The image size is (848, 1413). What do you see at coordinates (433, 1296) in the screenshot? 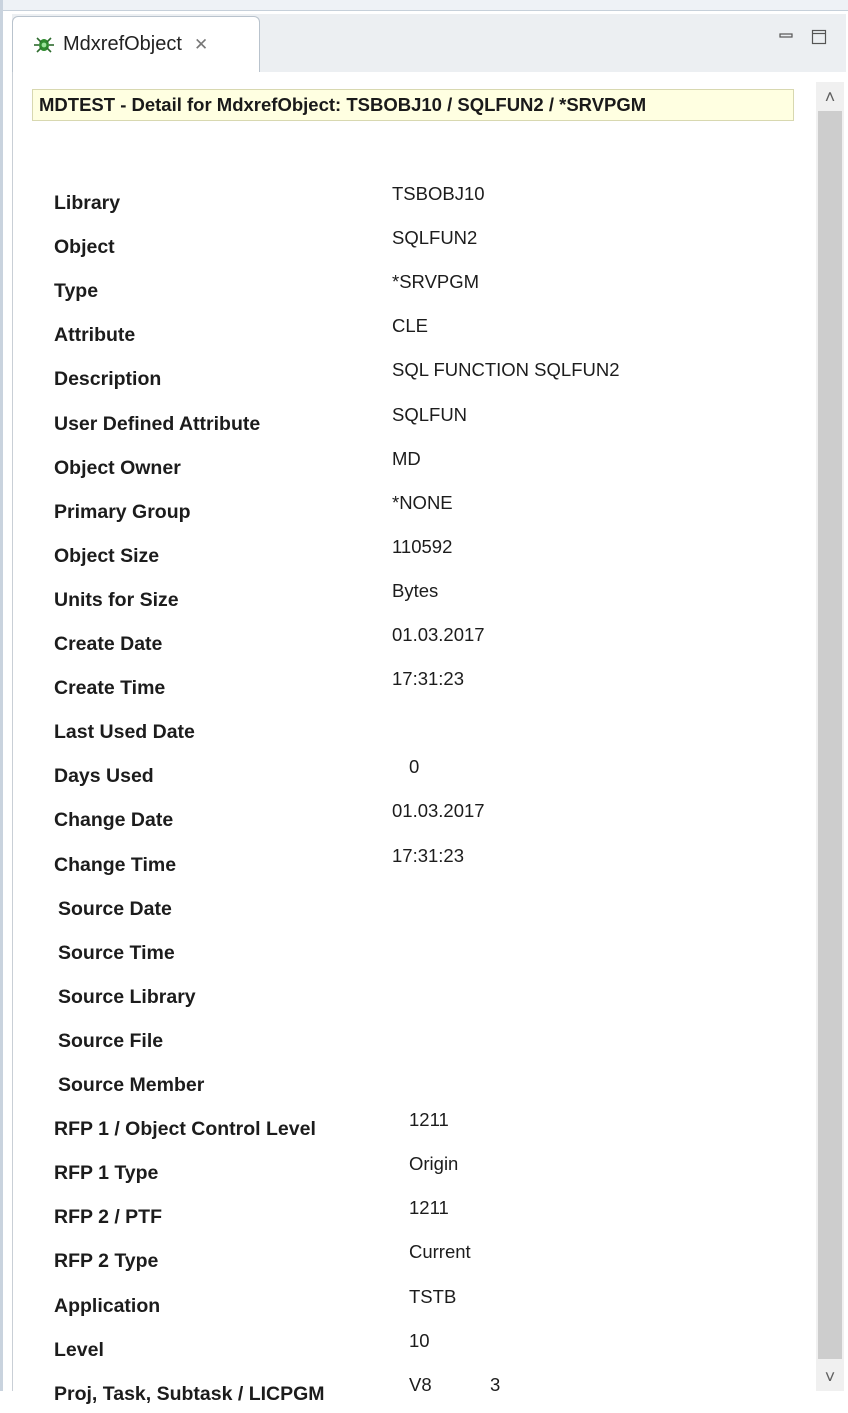
I see `field-value: TSTB` at bounding box center [433, 1296].